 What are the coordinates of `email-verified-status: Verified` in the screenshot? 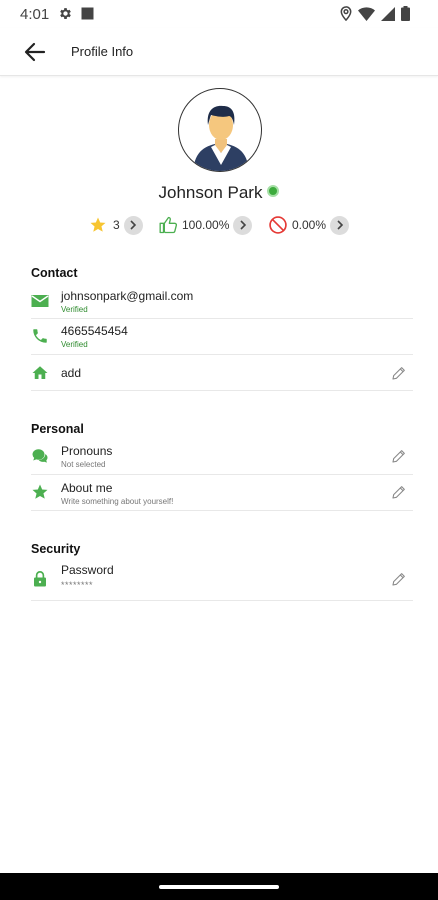 It's located at (74, 309).